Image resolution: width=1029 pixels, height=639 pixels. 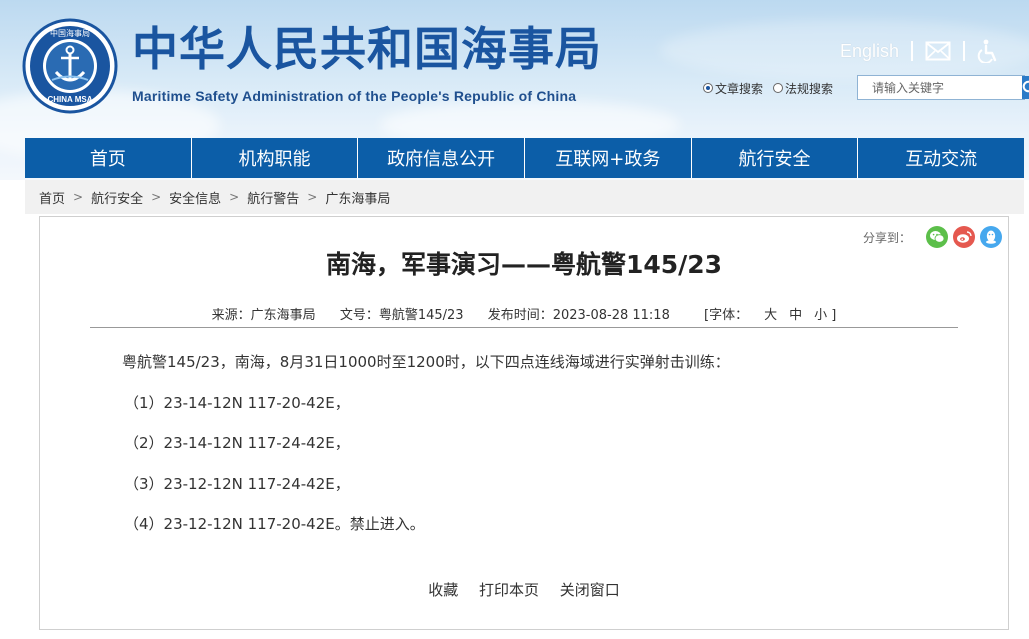 What do you see at coordinates (274, 524) in the screenshot?
I see `coordinate-point: （4）23-12-12N 117-20-42E。禁止进入。` at bounding box center [274, 524].